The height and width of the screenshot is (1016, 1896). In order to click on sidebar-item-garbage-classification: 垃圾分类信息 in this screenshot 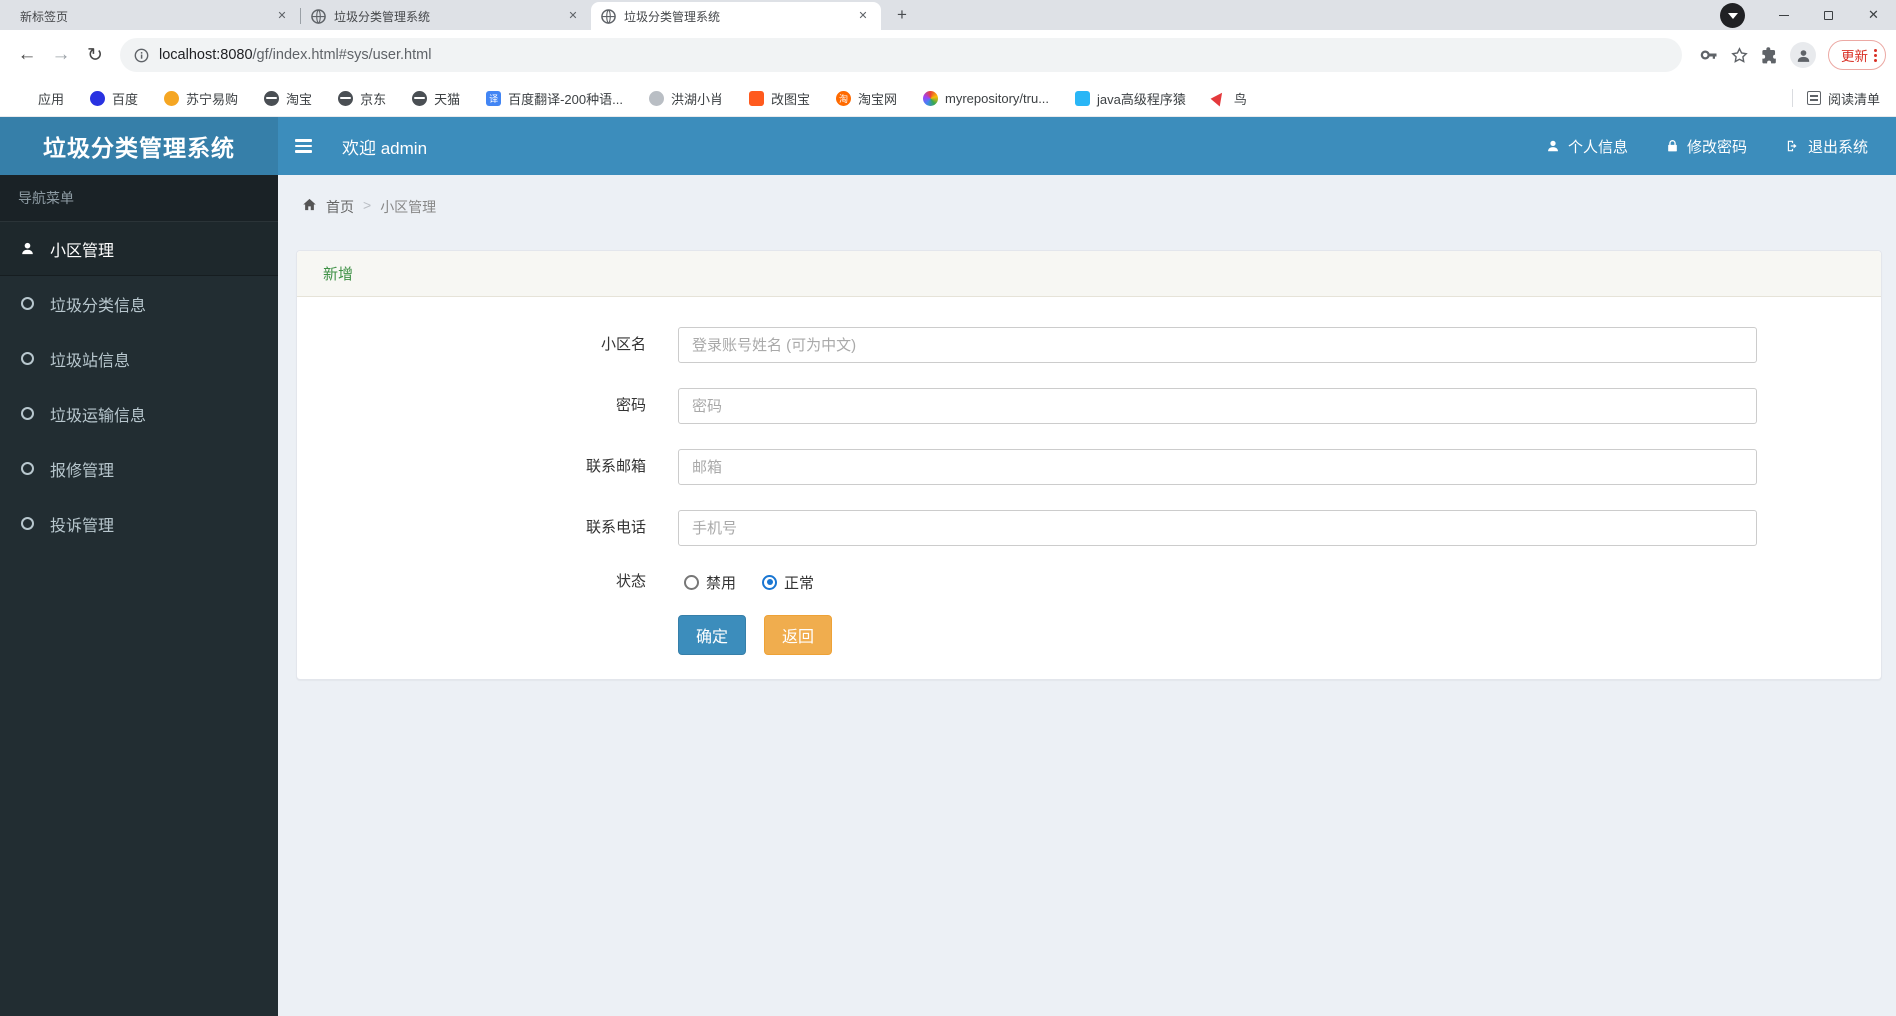, I will do `click(139, 303)`.